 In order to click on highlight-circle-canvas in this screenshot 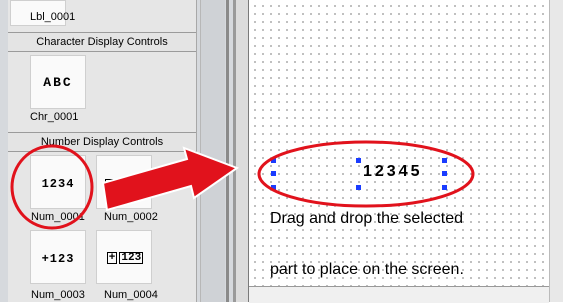, I will do `click(366, 174)`.